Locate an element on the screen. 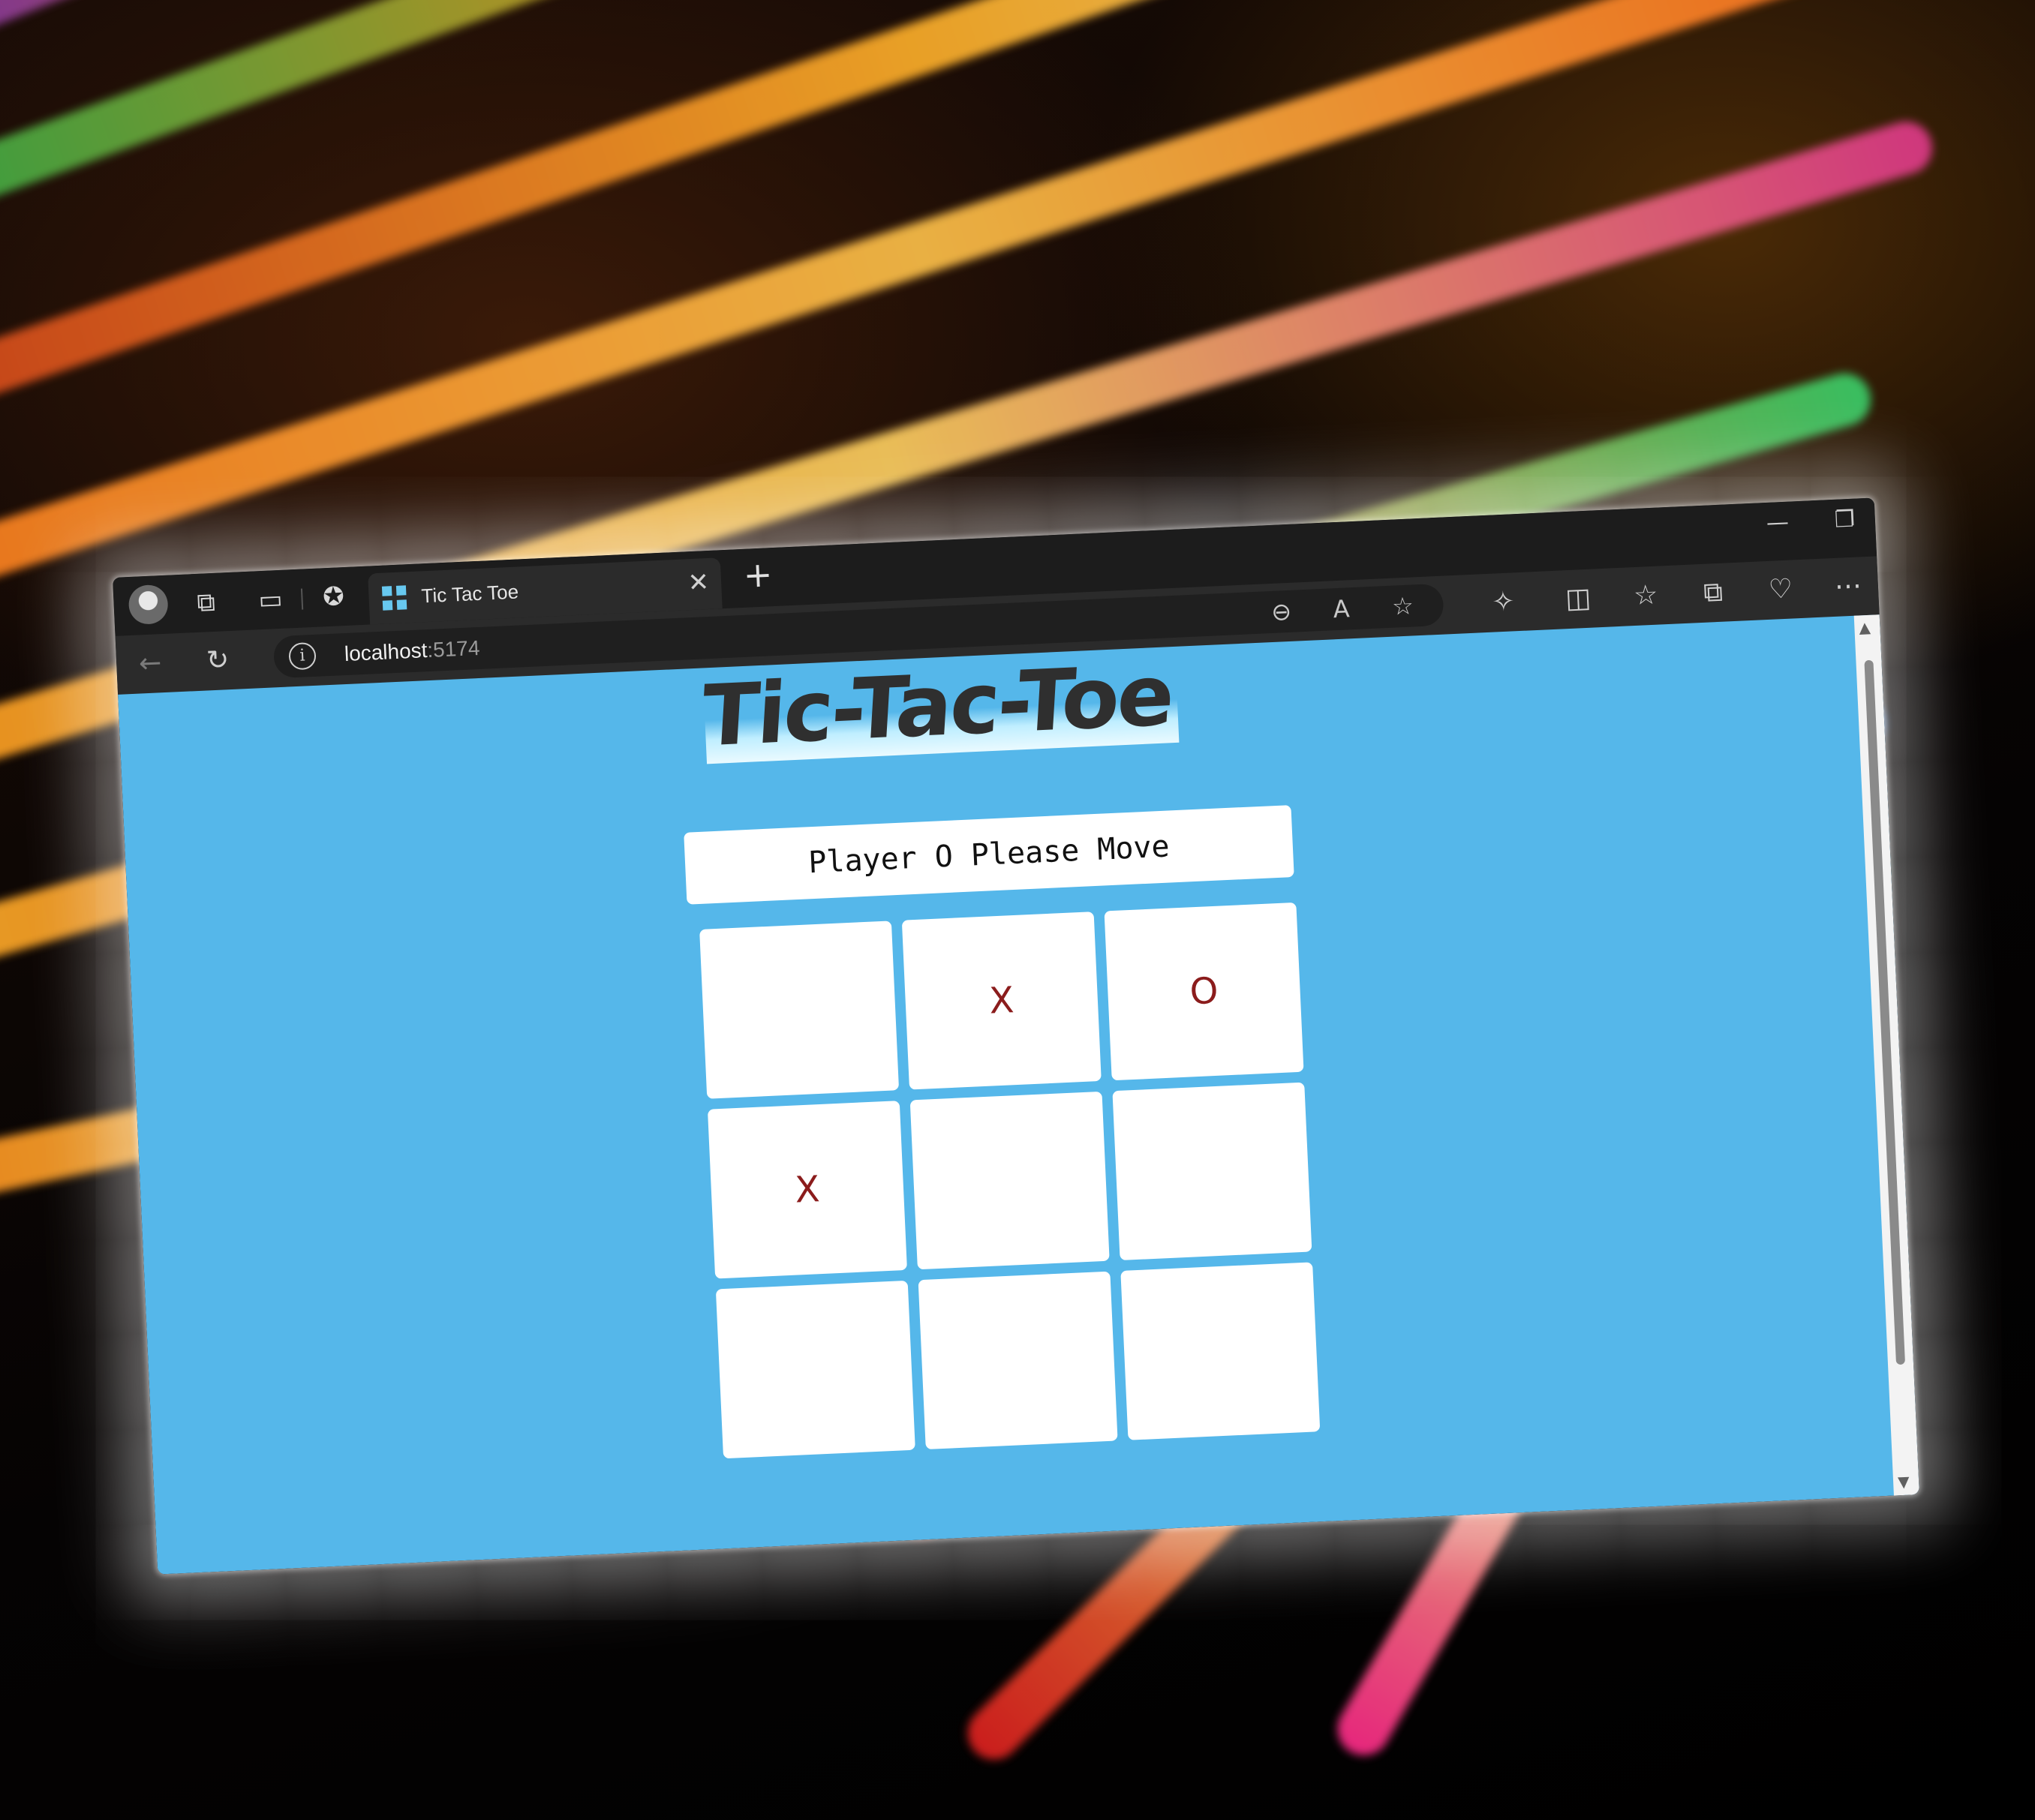 The height and width of the screenshot is (1820, 2035). status-text: Player O Please Move is located at coordinates (989, 855).